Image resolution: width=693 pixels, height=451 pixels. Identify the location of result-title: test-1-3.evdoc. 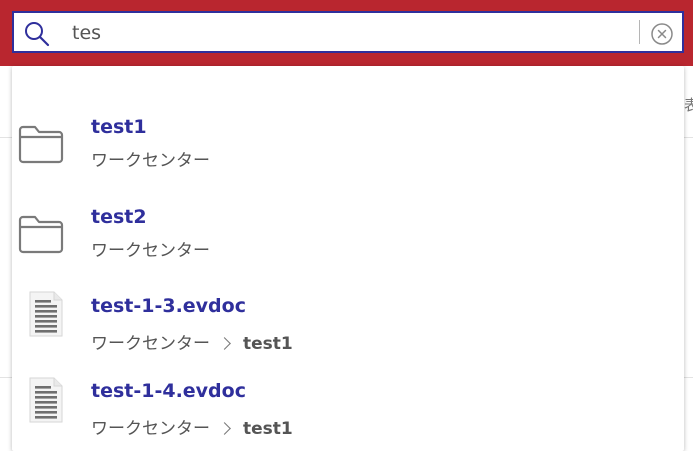
(168, 306).